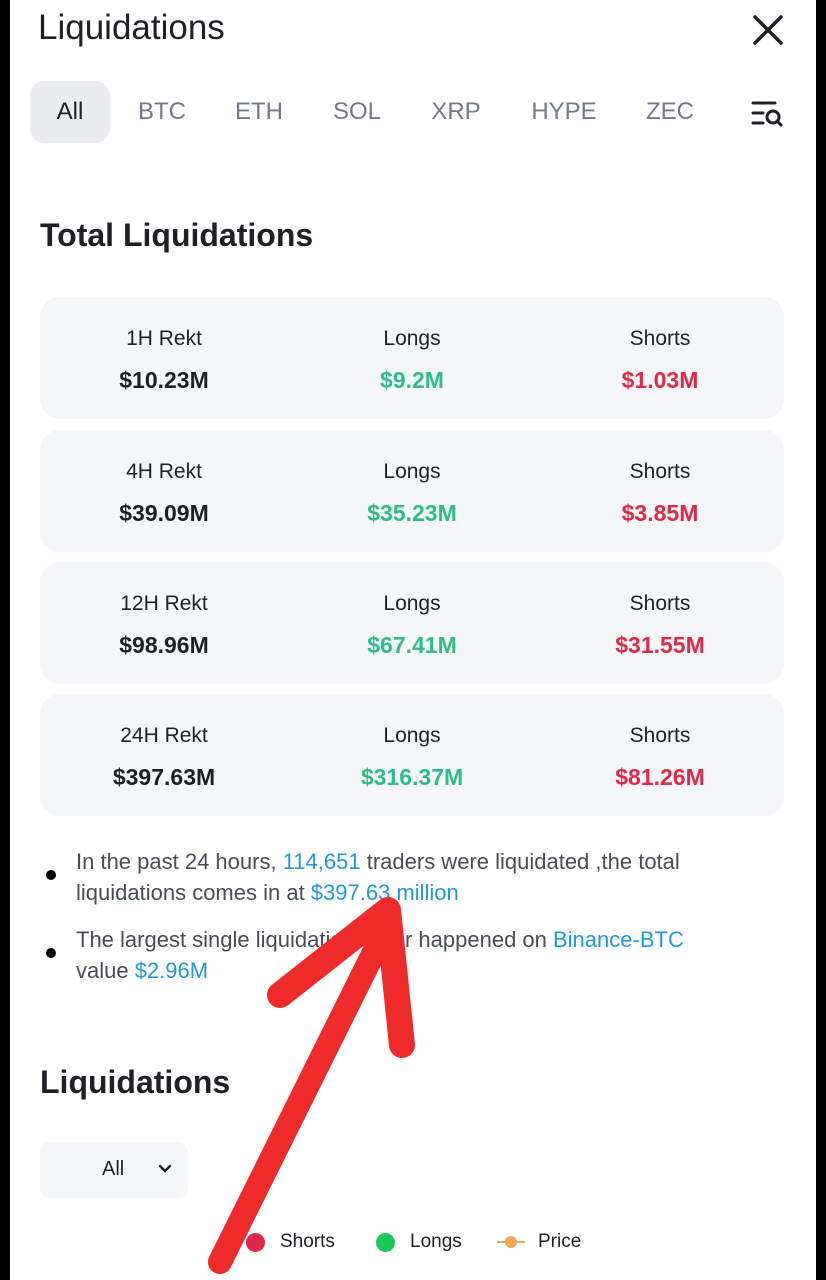 The height and width of the screenshot is (1280, 826). Describe the element at coordinates (560, 1241) in the screenshot. I see `legend-label: Price` at that location.